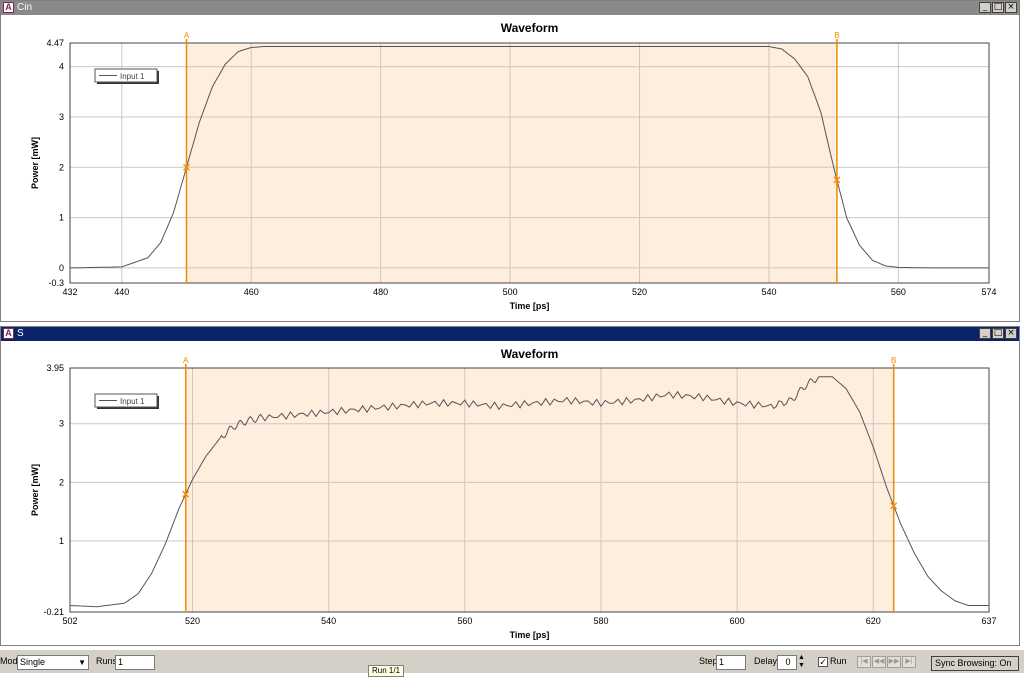 Image resolution: width=1024 pixels, height=677 pixels. What do you see at coordinates (53, 612) in the screenshot?
I see `y-tick-label: -0.21` at bounding box center [53, 612].